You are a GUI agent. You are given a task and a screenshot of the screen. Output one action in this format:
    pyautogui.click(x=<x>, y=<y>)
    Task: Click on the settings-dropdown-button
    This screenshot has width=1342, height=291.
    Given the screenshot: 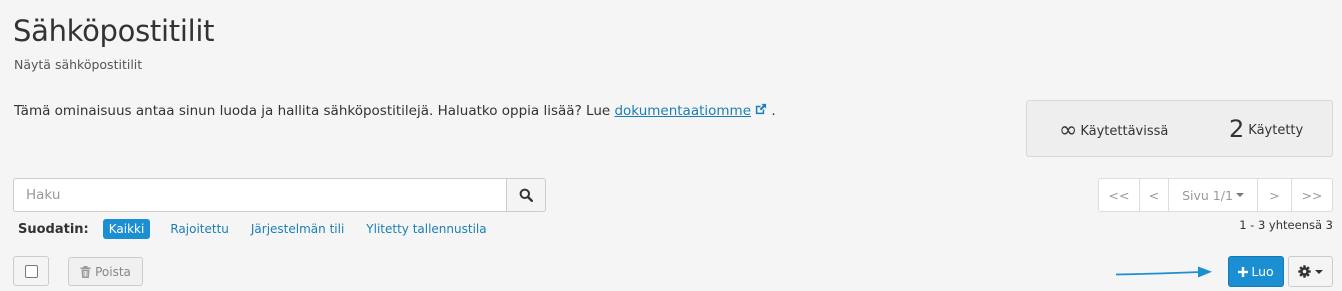 What is the action you would take?
    pyautogui.click(x=1310, y=271)
    